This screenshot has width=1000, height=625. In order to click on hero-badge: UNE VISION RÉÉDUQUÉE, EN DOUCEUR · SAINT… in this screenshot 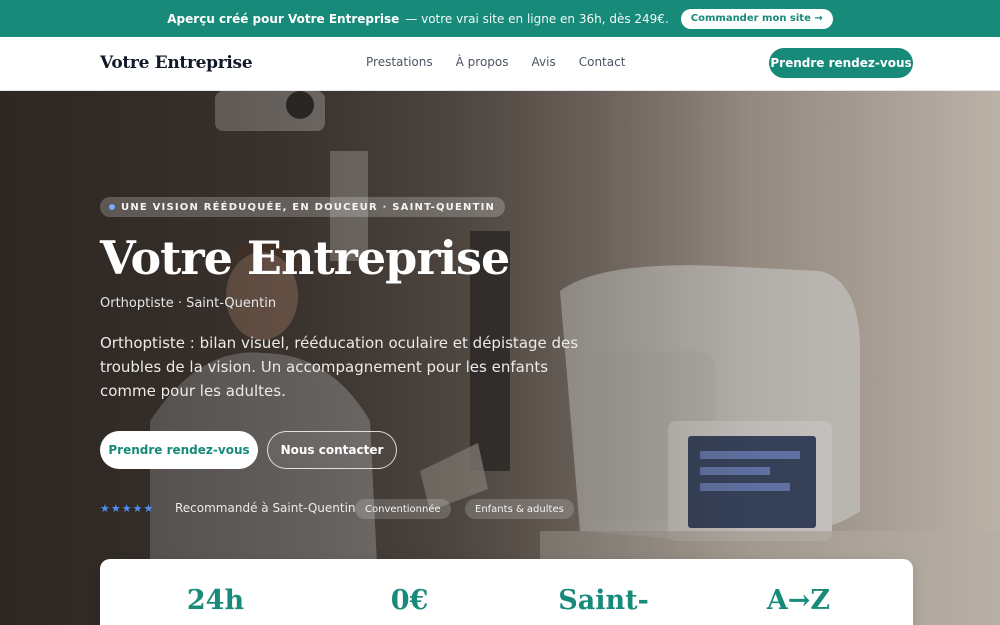, I will do `click(303, 207)`.